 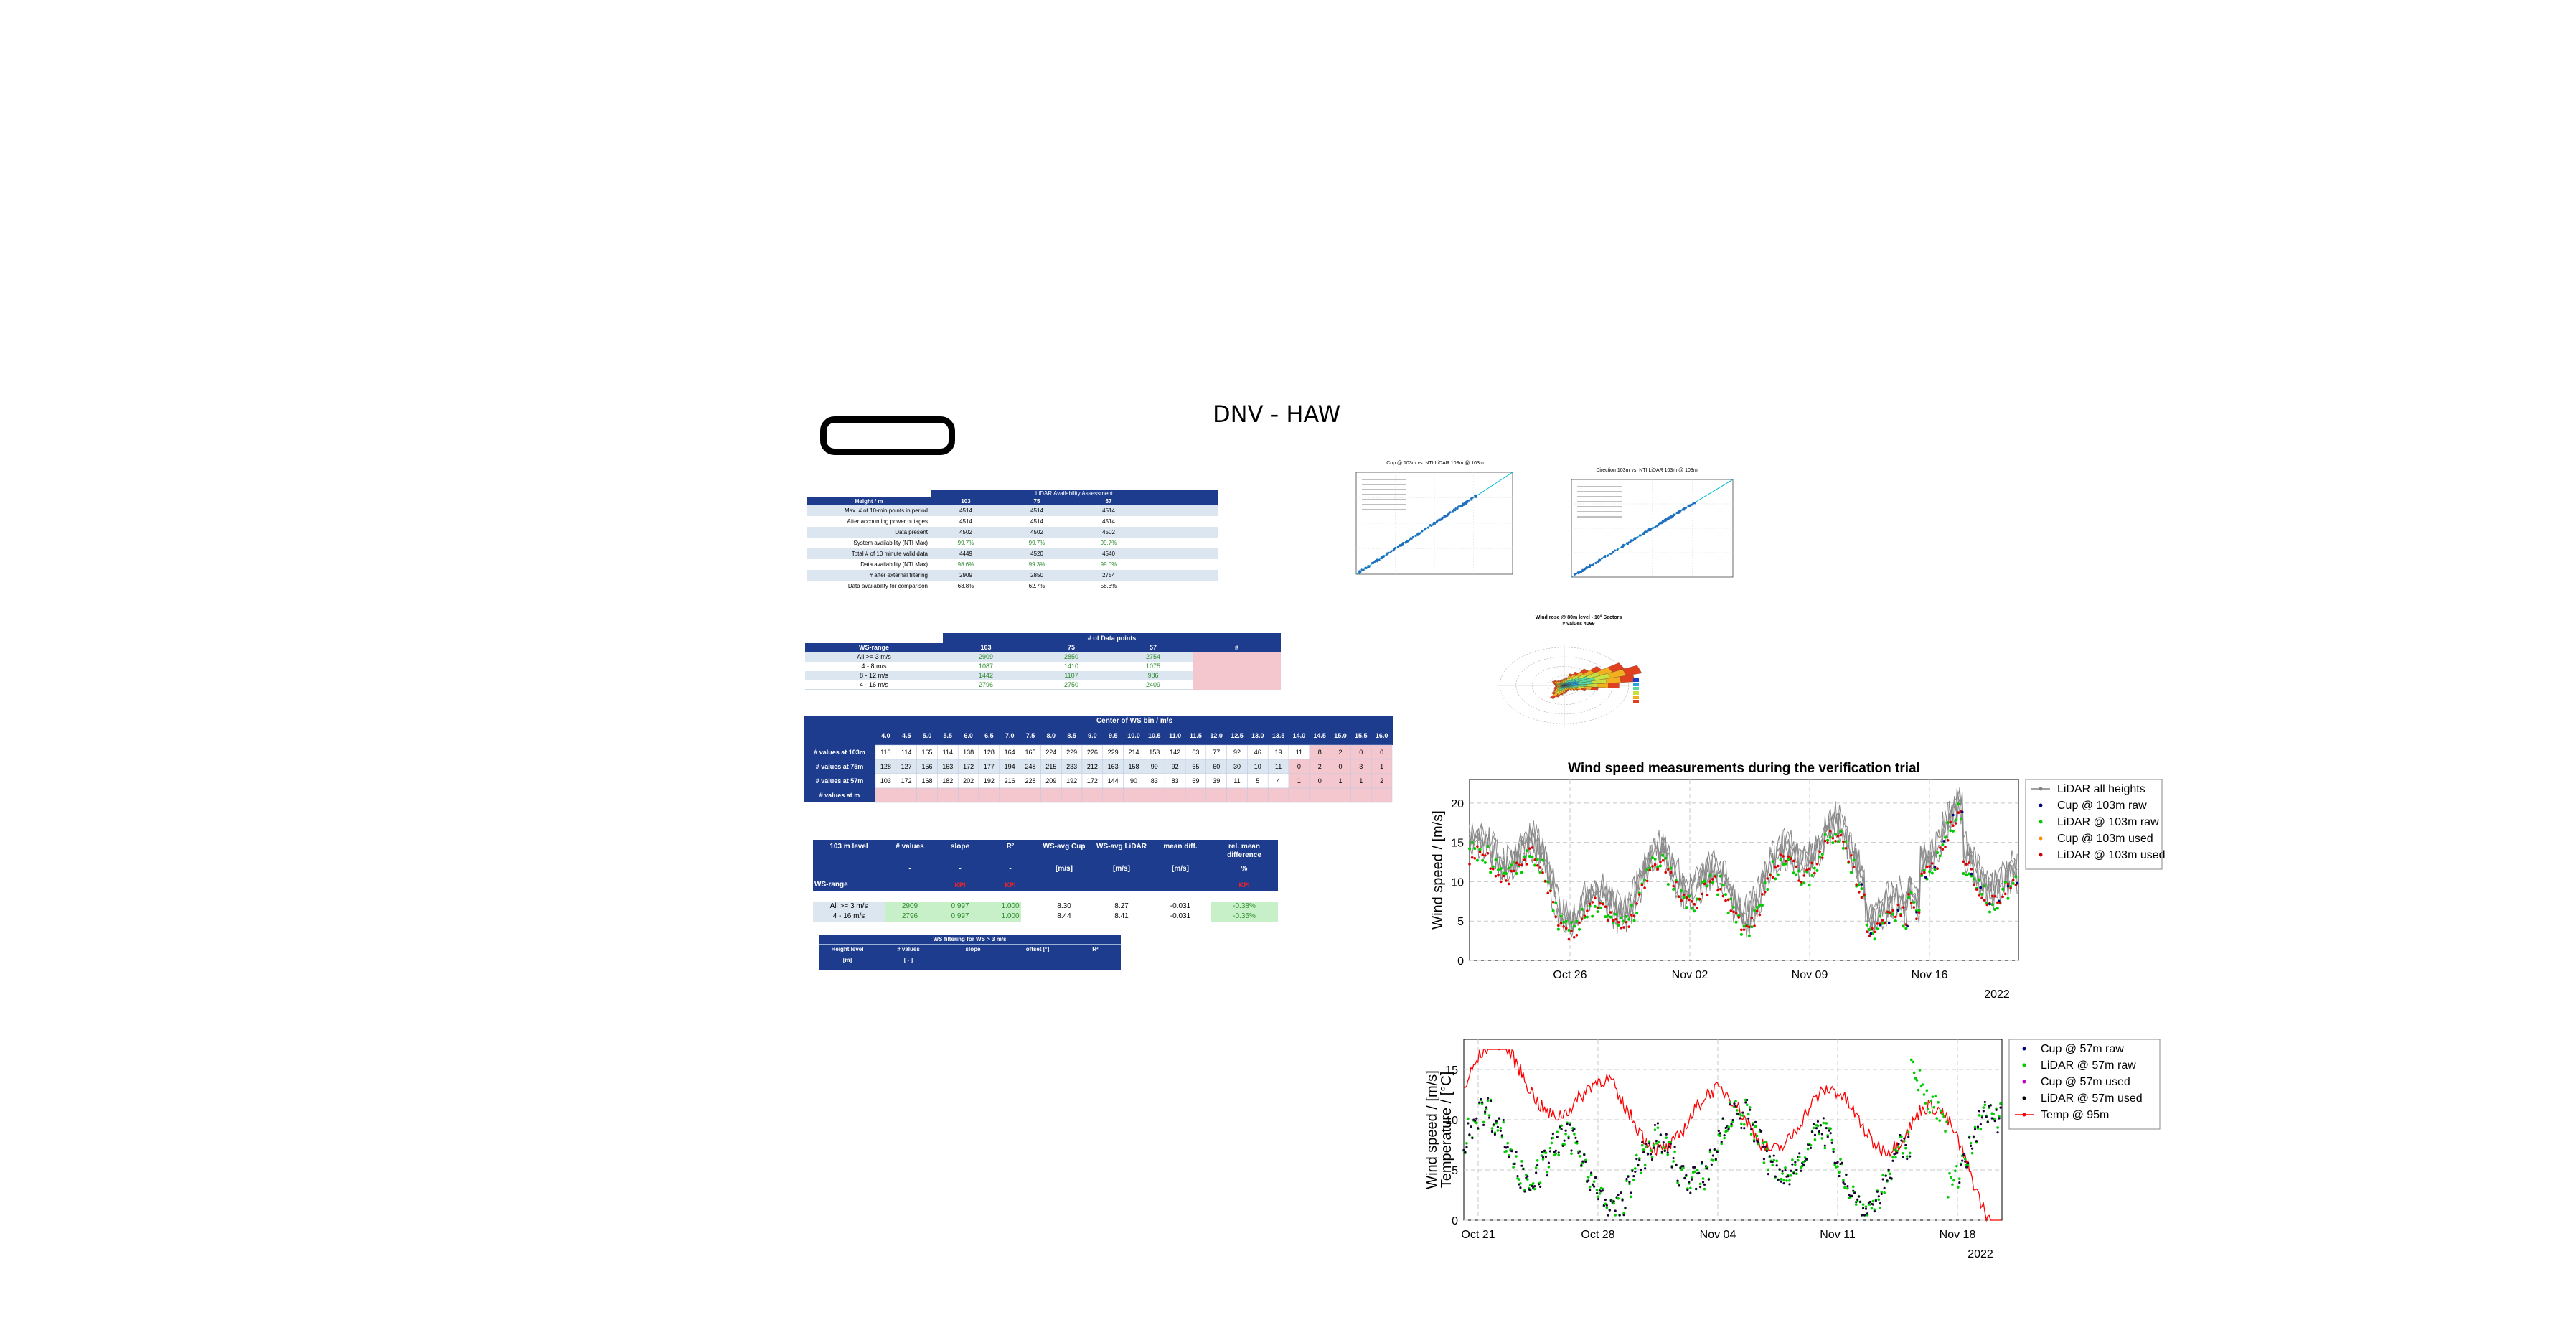 What do you see at coordinates (1010, 885) in the screenshot?
I see `reg-criteria: KPI` at bounding box center [1010, 885].